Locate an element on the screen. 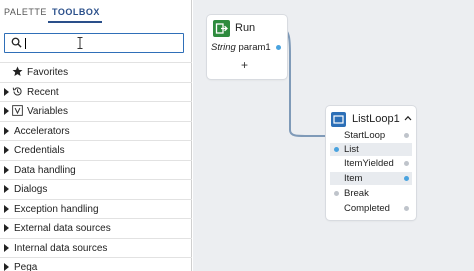 Image resolution: width=474 pixels, height=271 pixels. port-label: ItemYielded is located at coordinates (369, 163).